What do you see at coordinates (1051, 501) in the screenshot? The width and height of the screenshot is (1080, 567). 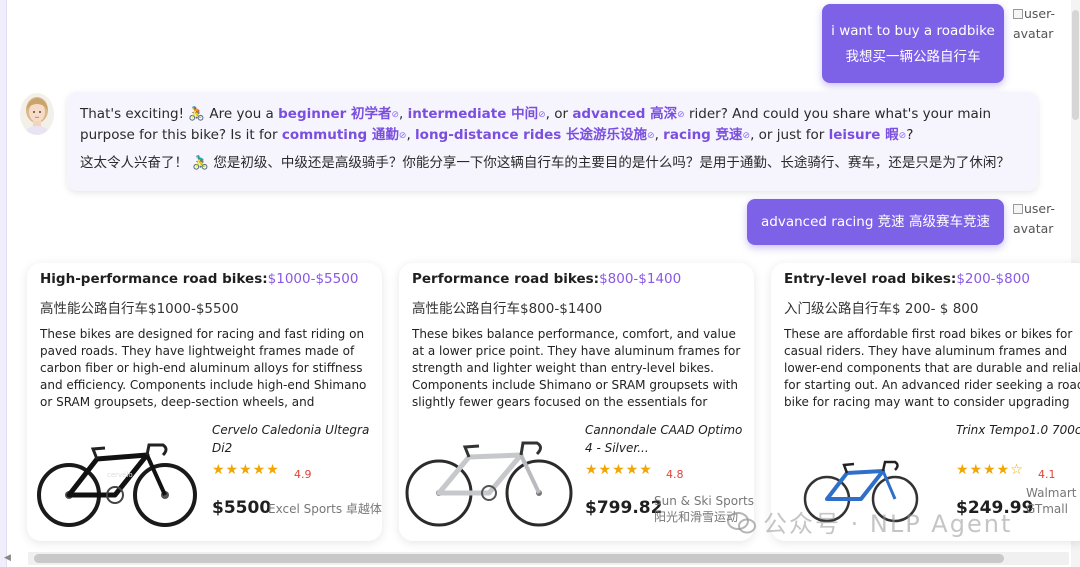 I see `store-name: Walmart GTmall` at bounding box center [1051, 501].